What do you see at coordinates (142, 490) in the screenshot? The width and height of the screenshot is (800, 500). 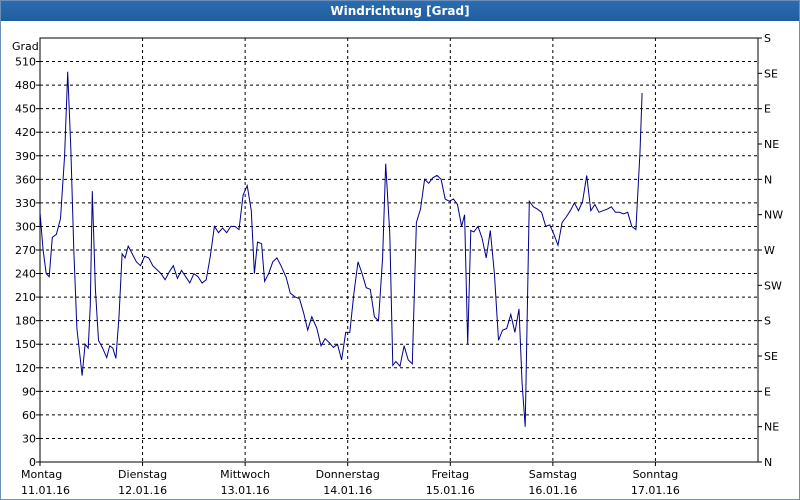 I see `x-tick-date-label: 12.01.16` at bounding box center [142, 490].